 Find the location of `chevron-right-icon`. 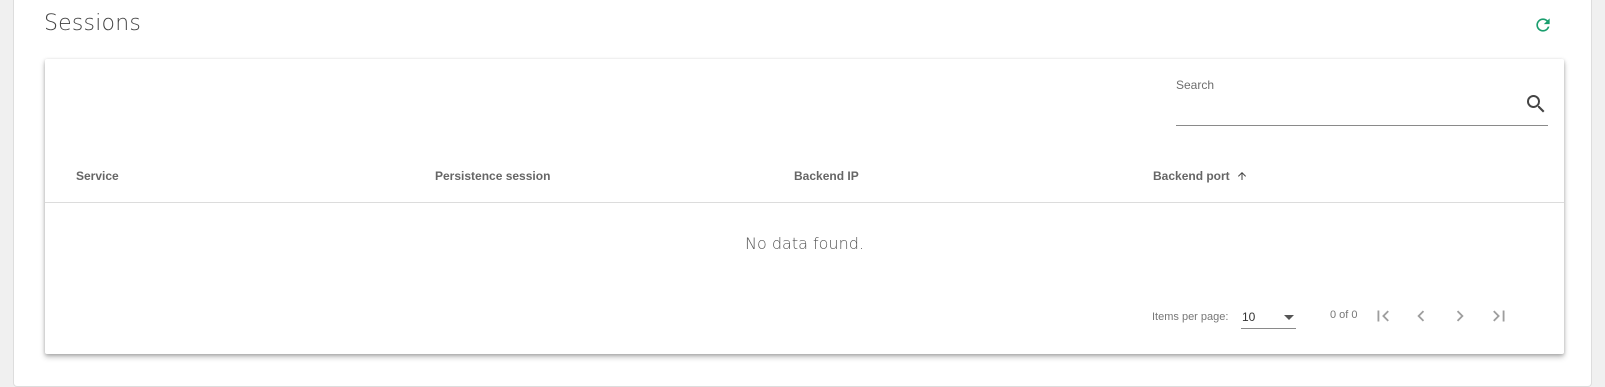

chevron-right-icon is located at coordinates (1460, 316).